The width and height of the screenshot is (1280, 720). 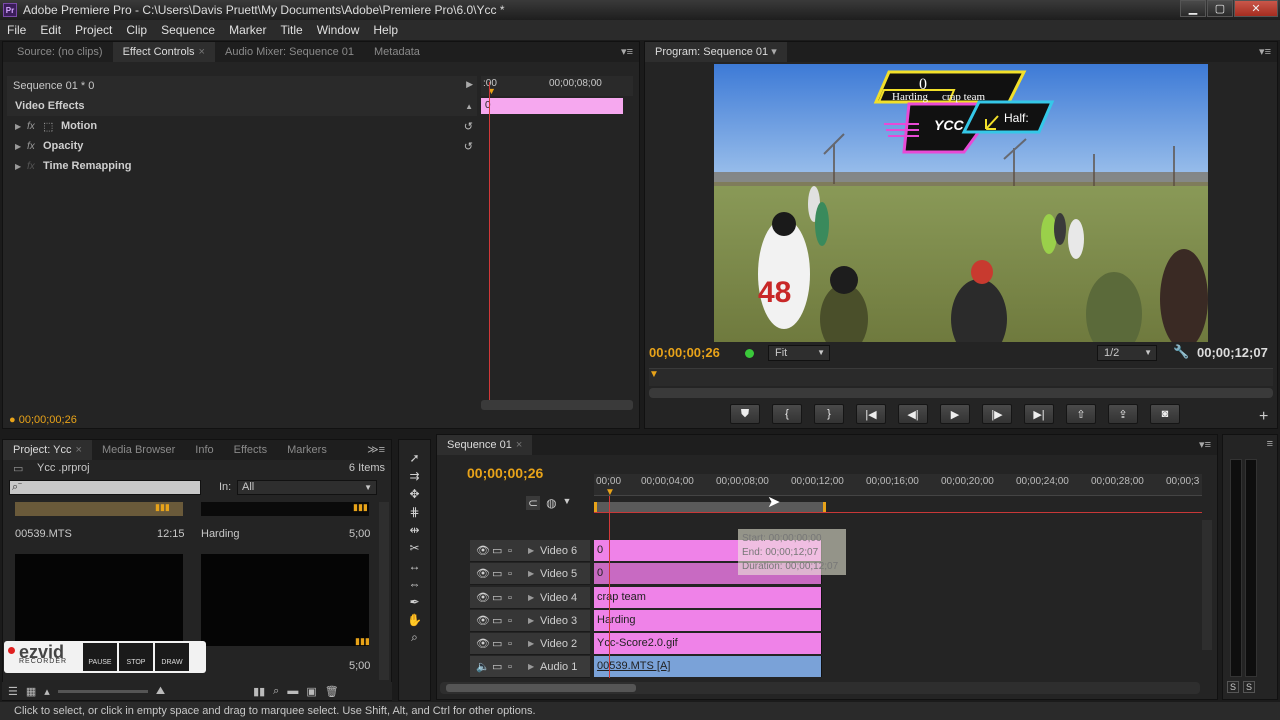 I want to click on timeline-timecode: 00;00;00;26, so click(x=505, y=473).